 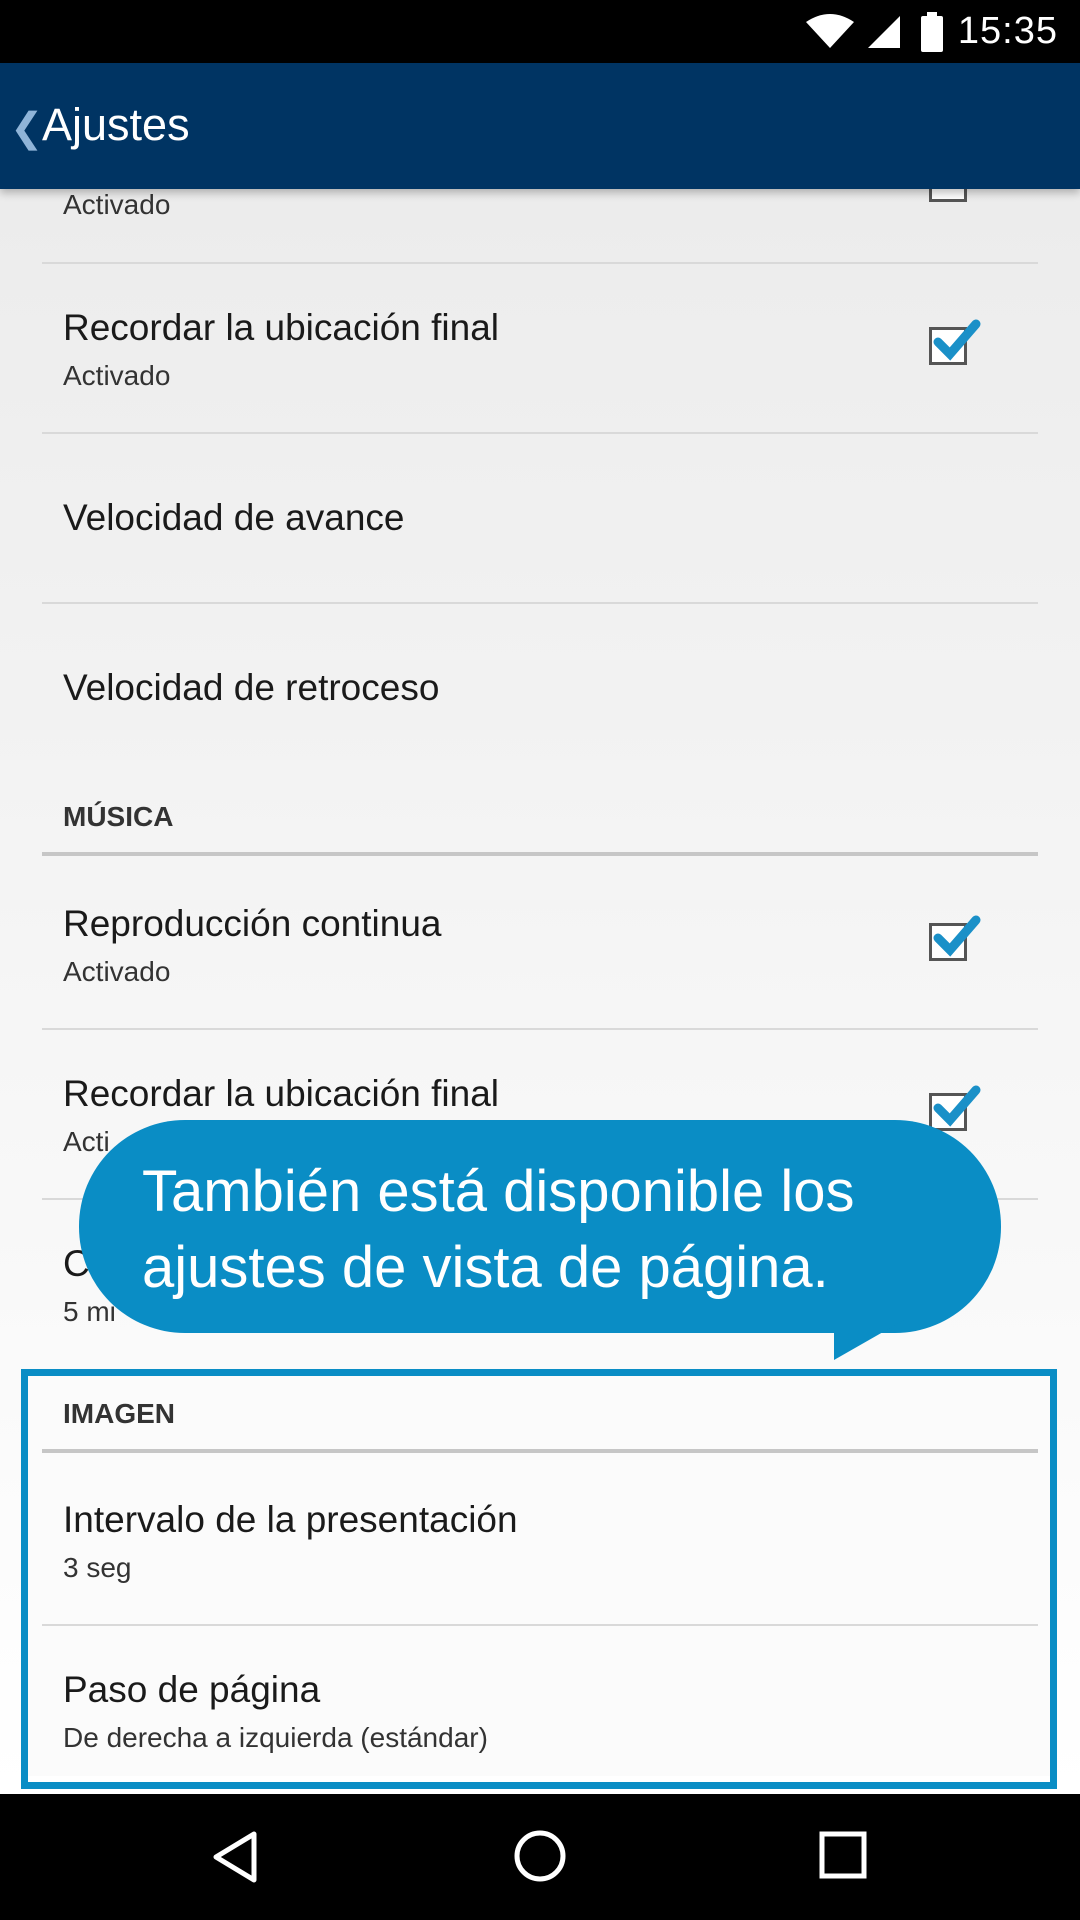 What do you see at coordinates (97, 1567) in the screenshot?
I see `row-secondary: 3 seg` at bounding box center [97, 1567].